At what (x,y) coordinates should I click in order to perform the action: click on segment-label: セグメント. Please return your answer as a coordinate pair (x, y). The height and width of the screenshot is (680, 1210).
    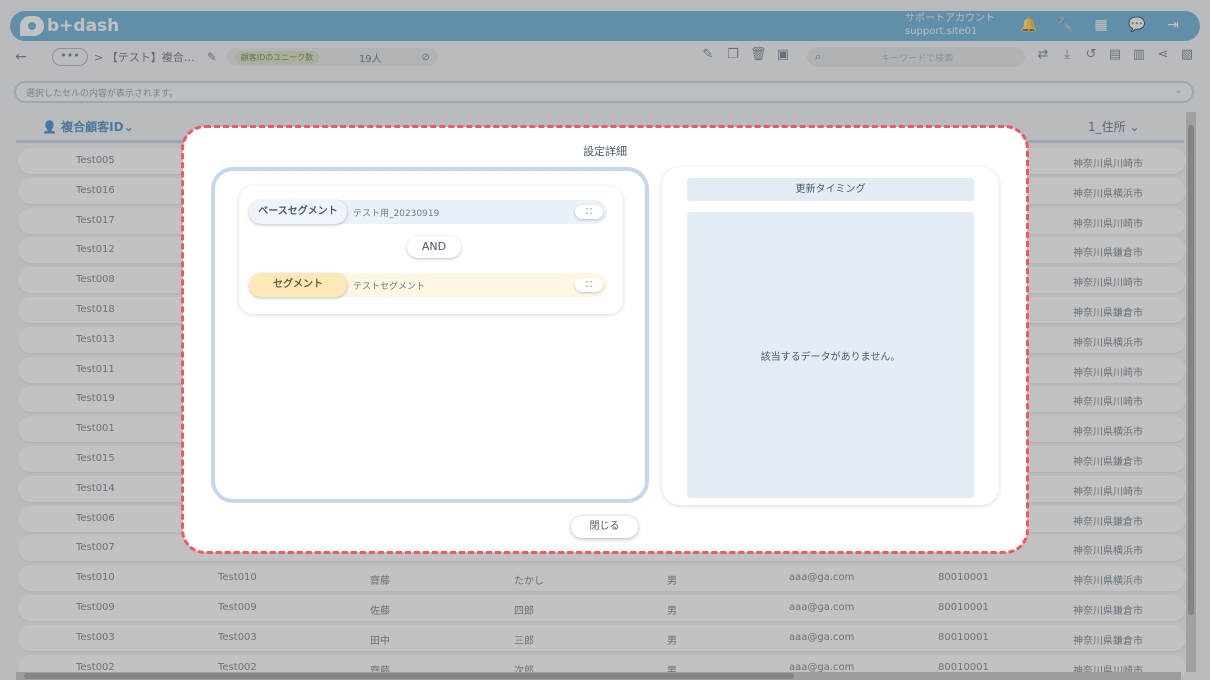
    Looking at the image, I should click on (298, 285).